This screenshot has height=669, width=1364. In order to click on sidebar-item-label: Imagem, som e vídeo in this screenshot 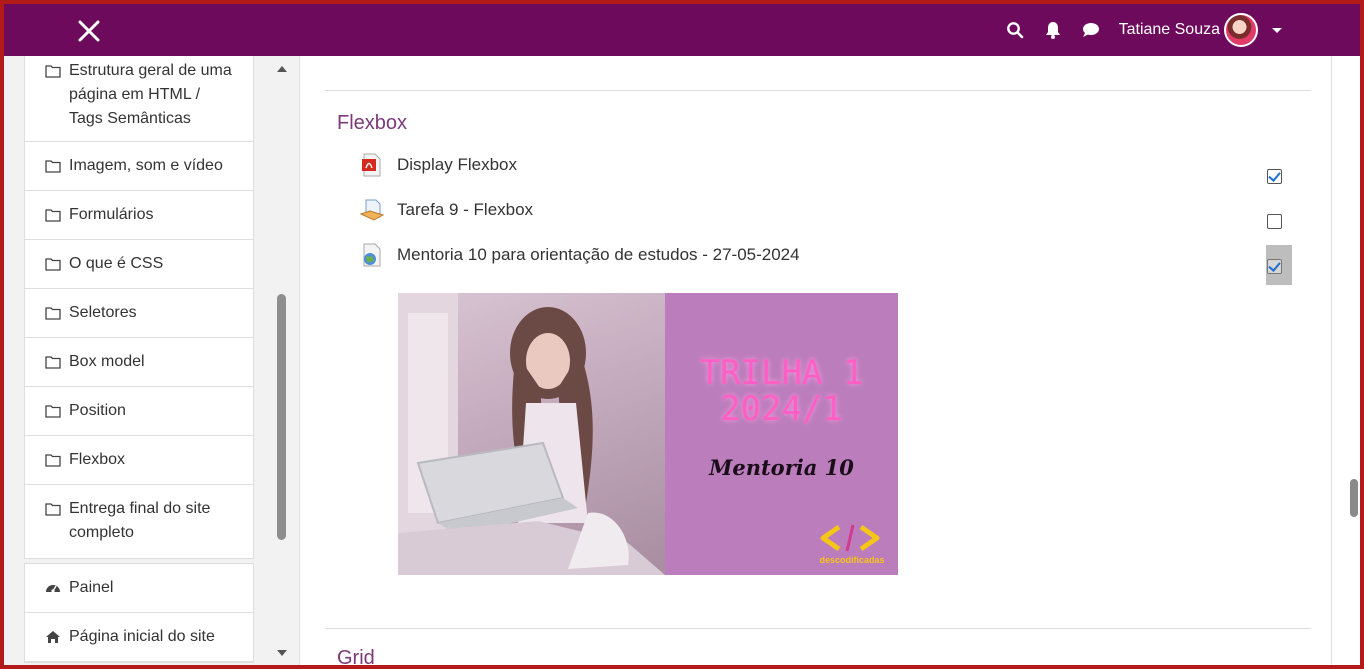, I will do `click(146, 165)`.